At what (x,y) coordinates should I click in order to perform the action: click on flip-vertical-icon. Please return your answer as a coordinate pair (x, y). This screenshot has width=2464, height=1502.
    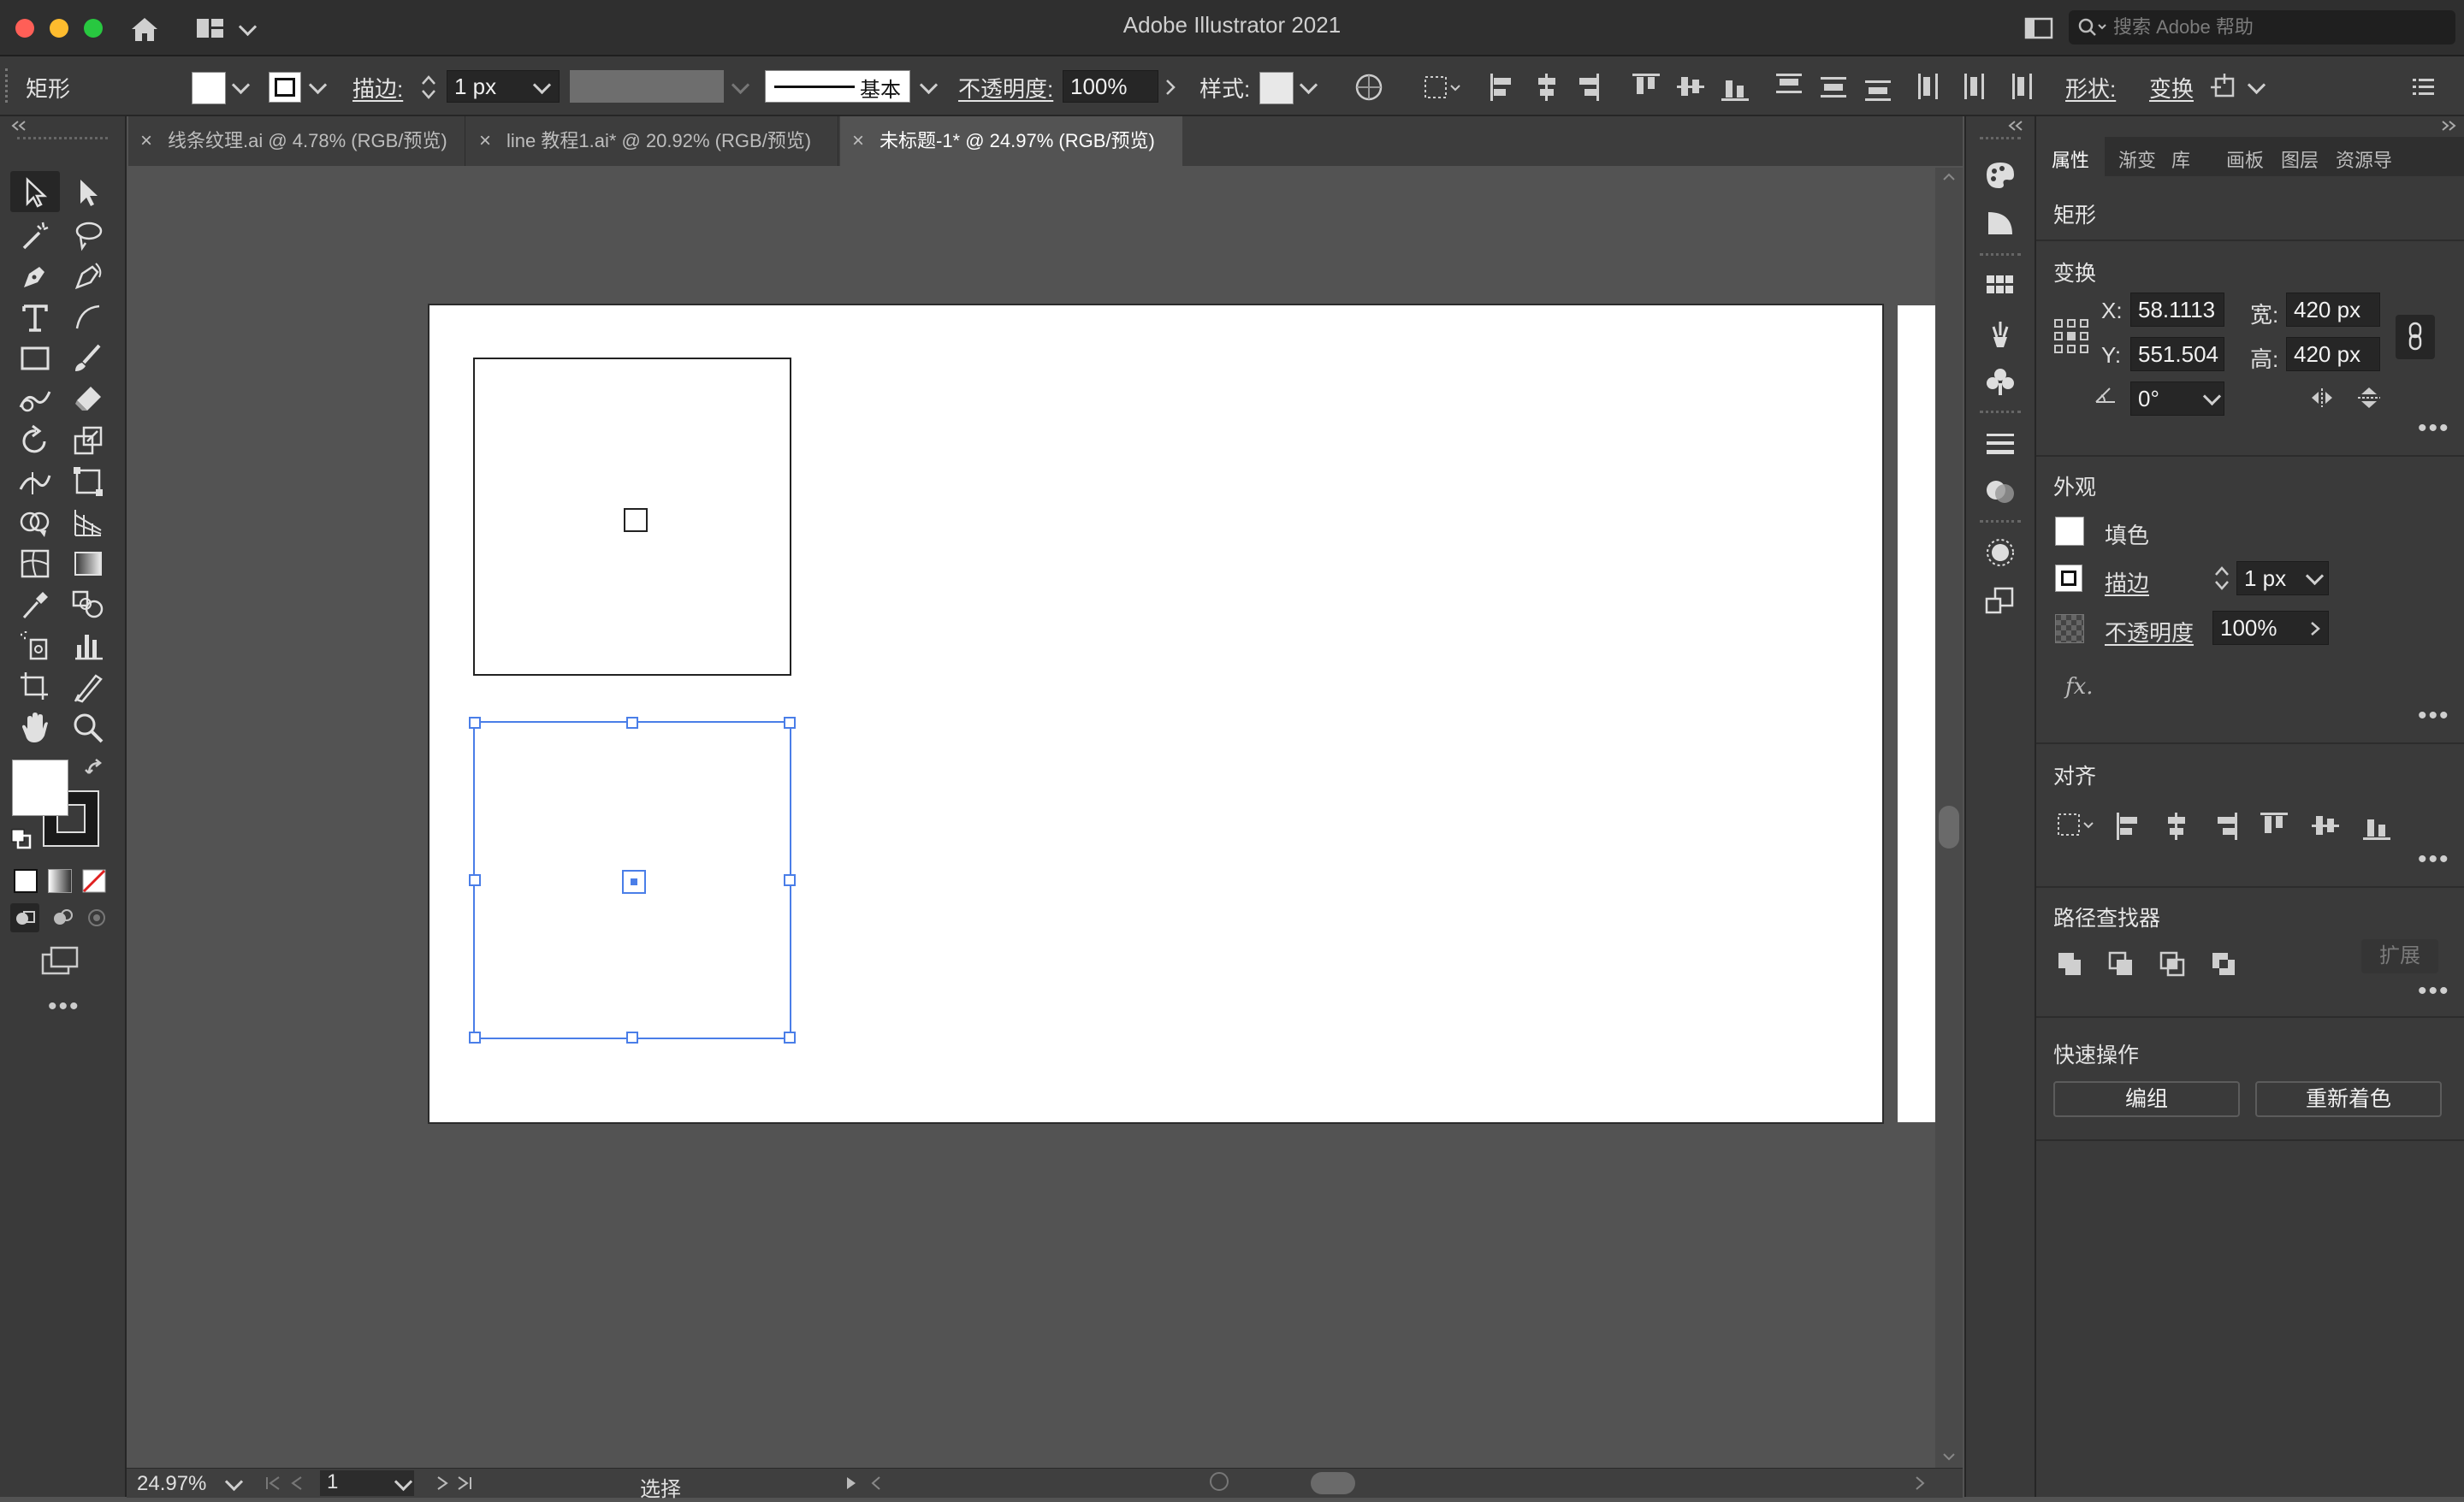
    Looking at the image, I should click on (2369, 398).